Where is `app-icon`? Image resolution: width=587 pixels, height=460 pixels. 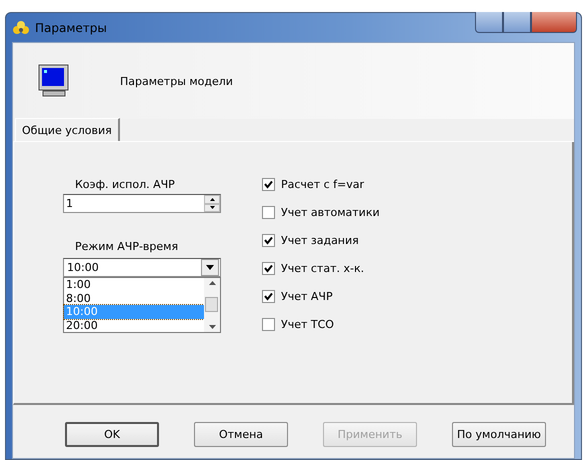 app-icon is located at coordinates (21, 28).